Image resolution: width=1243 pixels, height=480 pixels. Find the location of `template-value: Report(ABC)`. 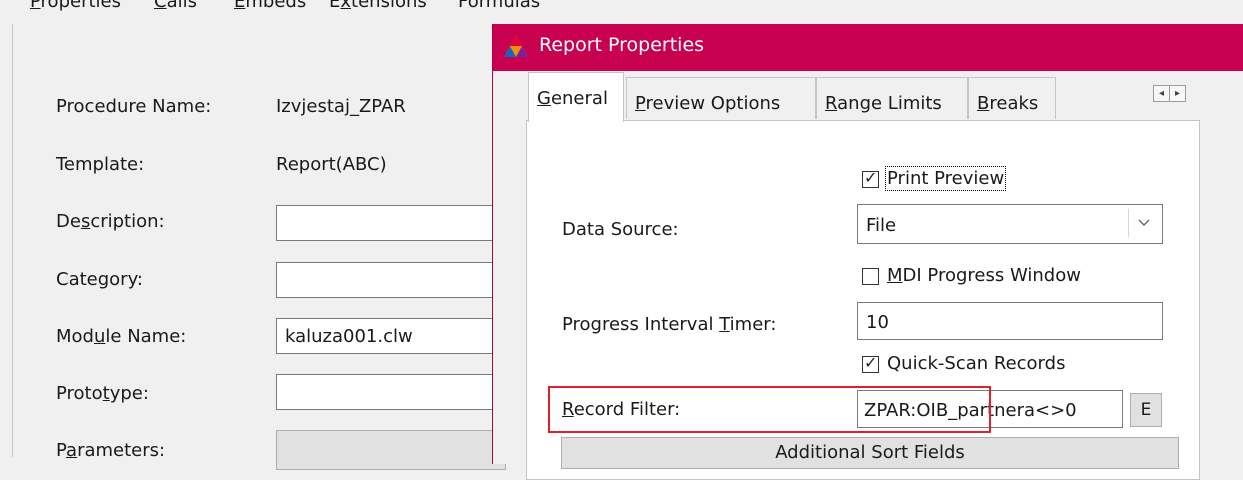

template-value: Report(ABC) is located at coordinates (331, 164).